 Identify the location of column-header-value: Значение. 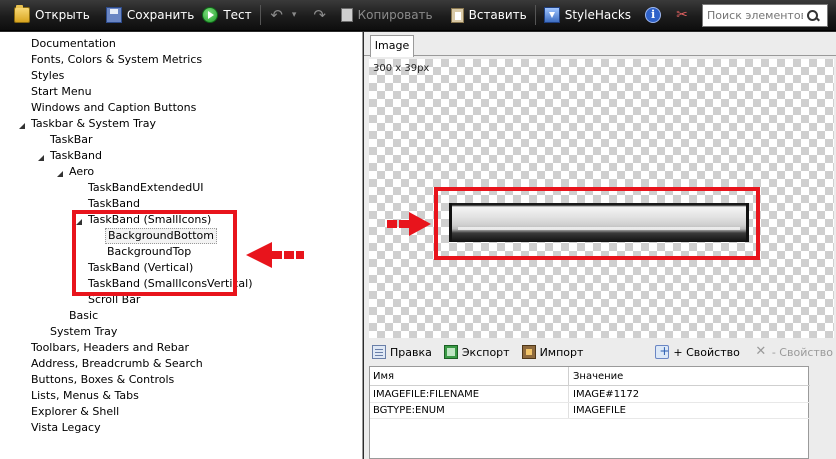
(598, 376).